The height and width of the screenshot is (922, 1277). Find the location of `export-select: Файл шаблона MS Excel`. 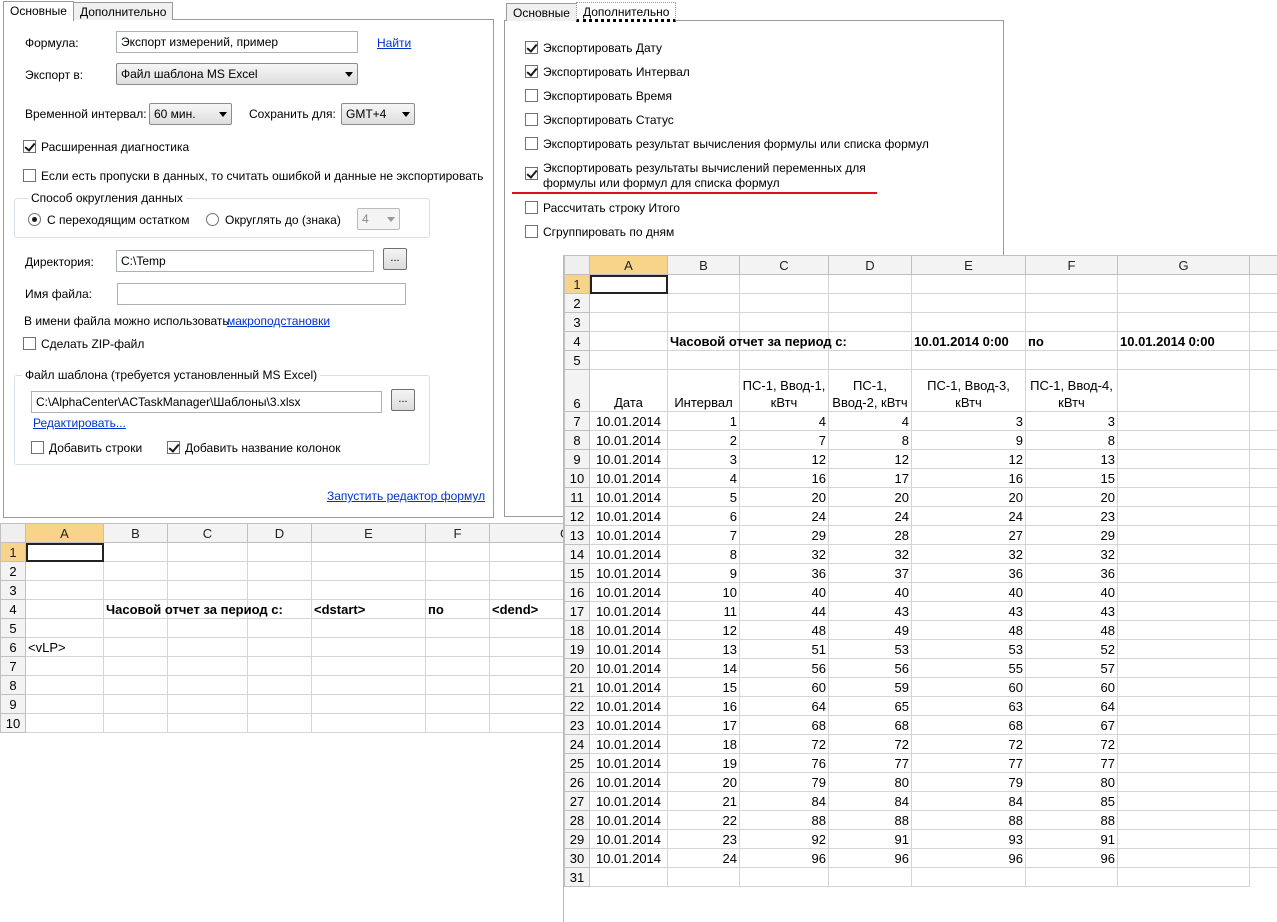

export-select: Файл шаблона MS Excel is located at coordinates (237, 74).